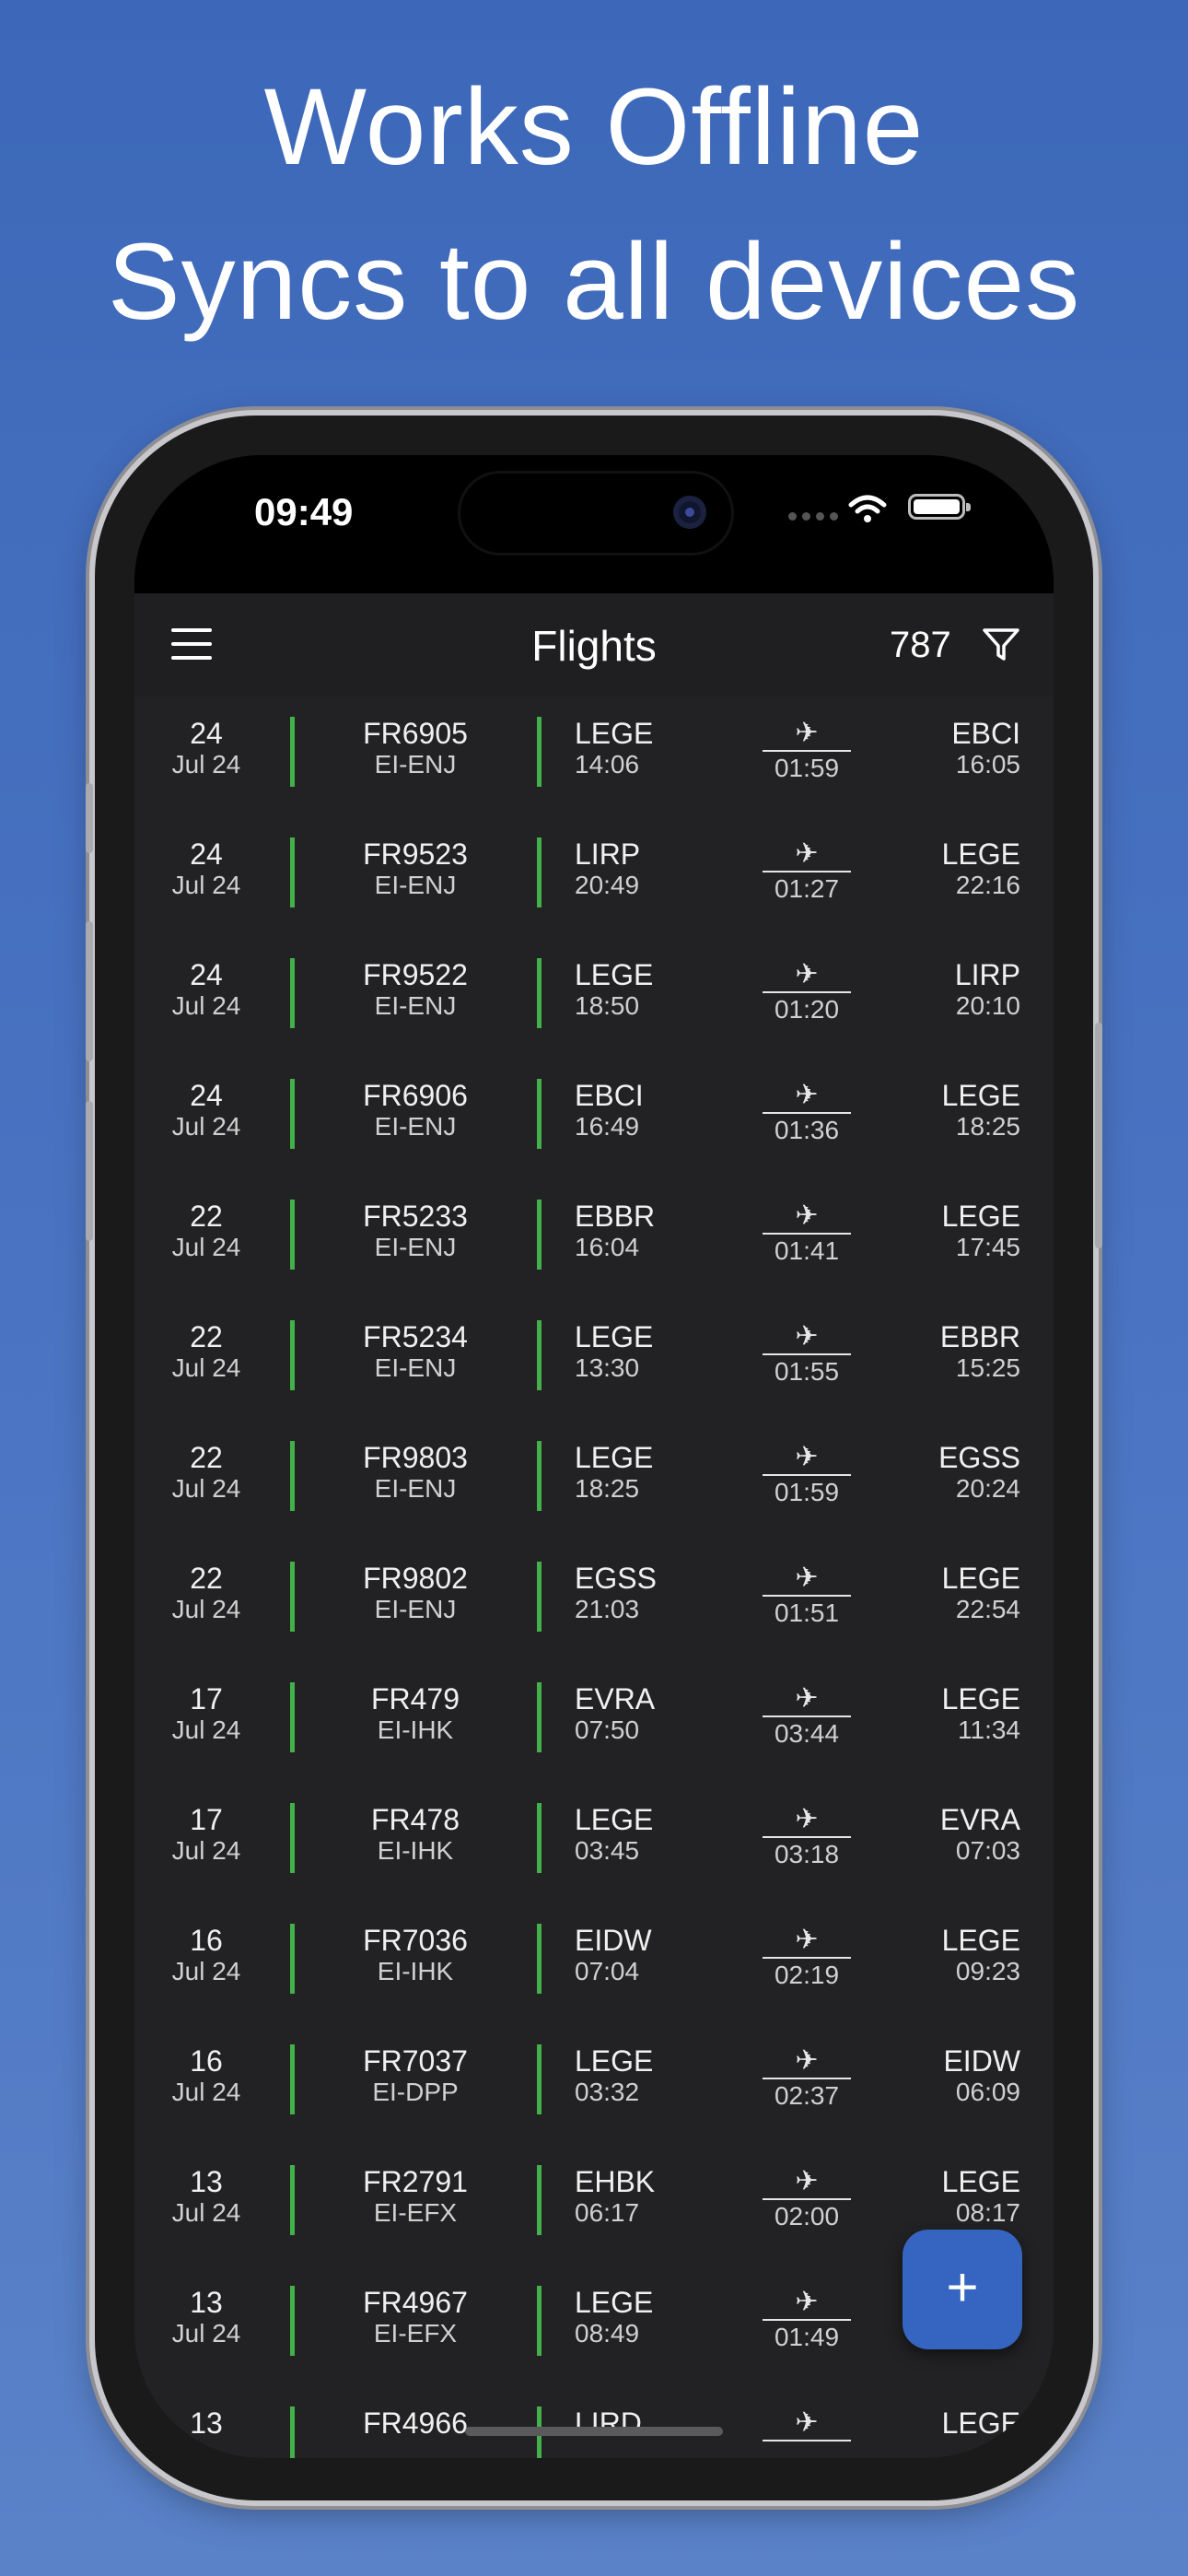  I want to click on flight-number: FR9522, so click(415, 975).